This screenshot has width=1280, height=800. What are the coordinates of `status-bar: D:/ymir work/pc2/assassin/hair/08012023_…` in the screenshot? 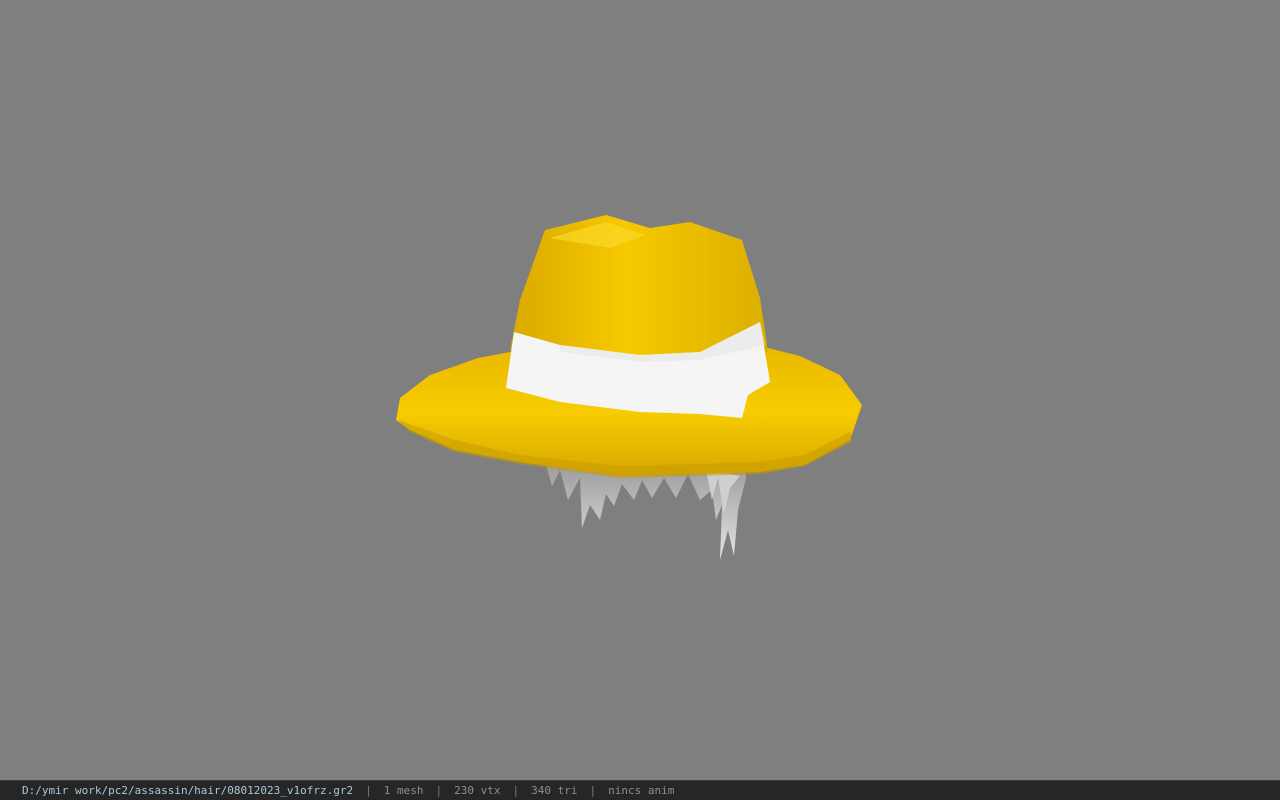 It's located at (640, 790).